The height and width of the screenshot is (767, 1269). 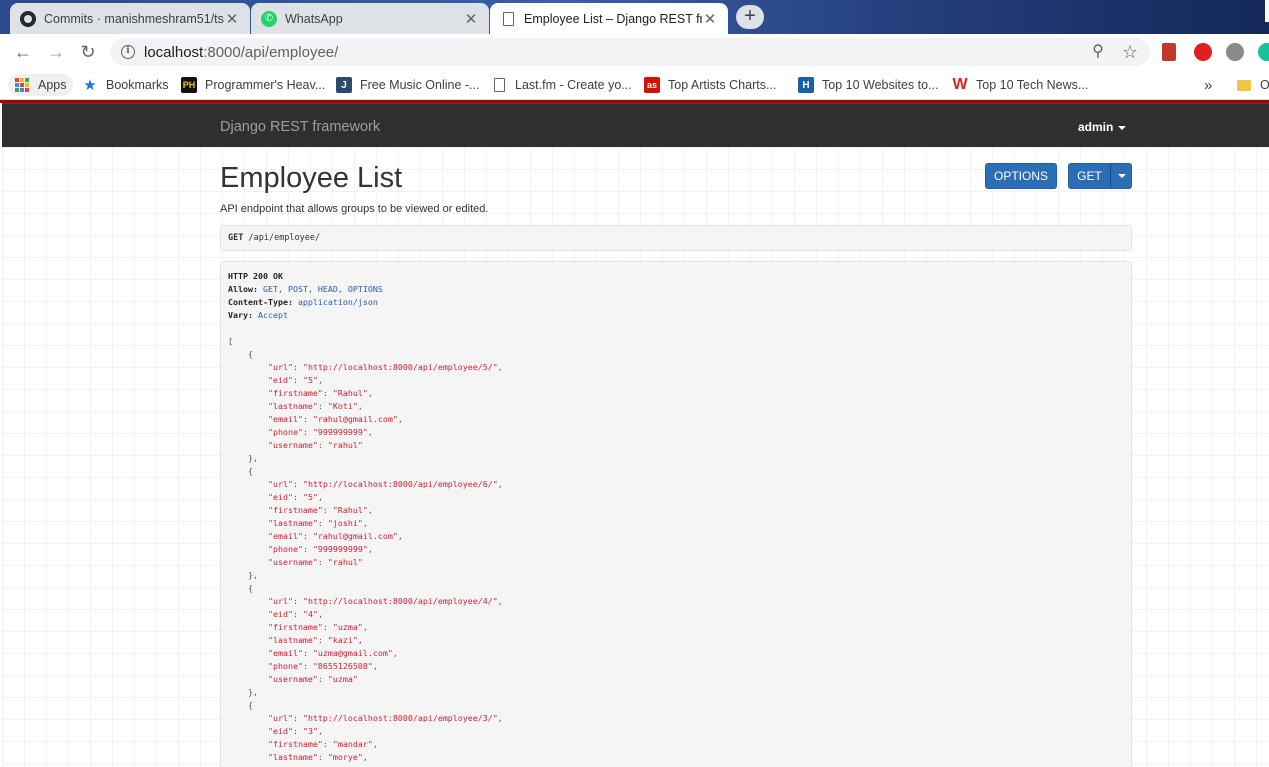 What do you see at coordinates (630, 52) in the screenshot?
I see `address-bar: i localhost:8000/api/employee/ ⚲ ☆` at bounding box center [630, 52].